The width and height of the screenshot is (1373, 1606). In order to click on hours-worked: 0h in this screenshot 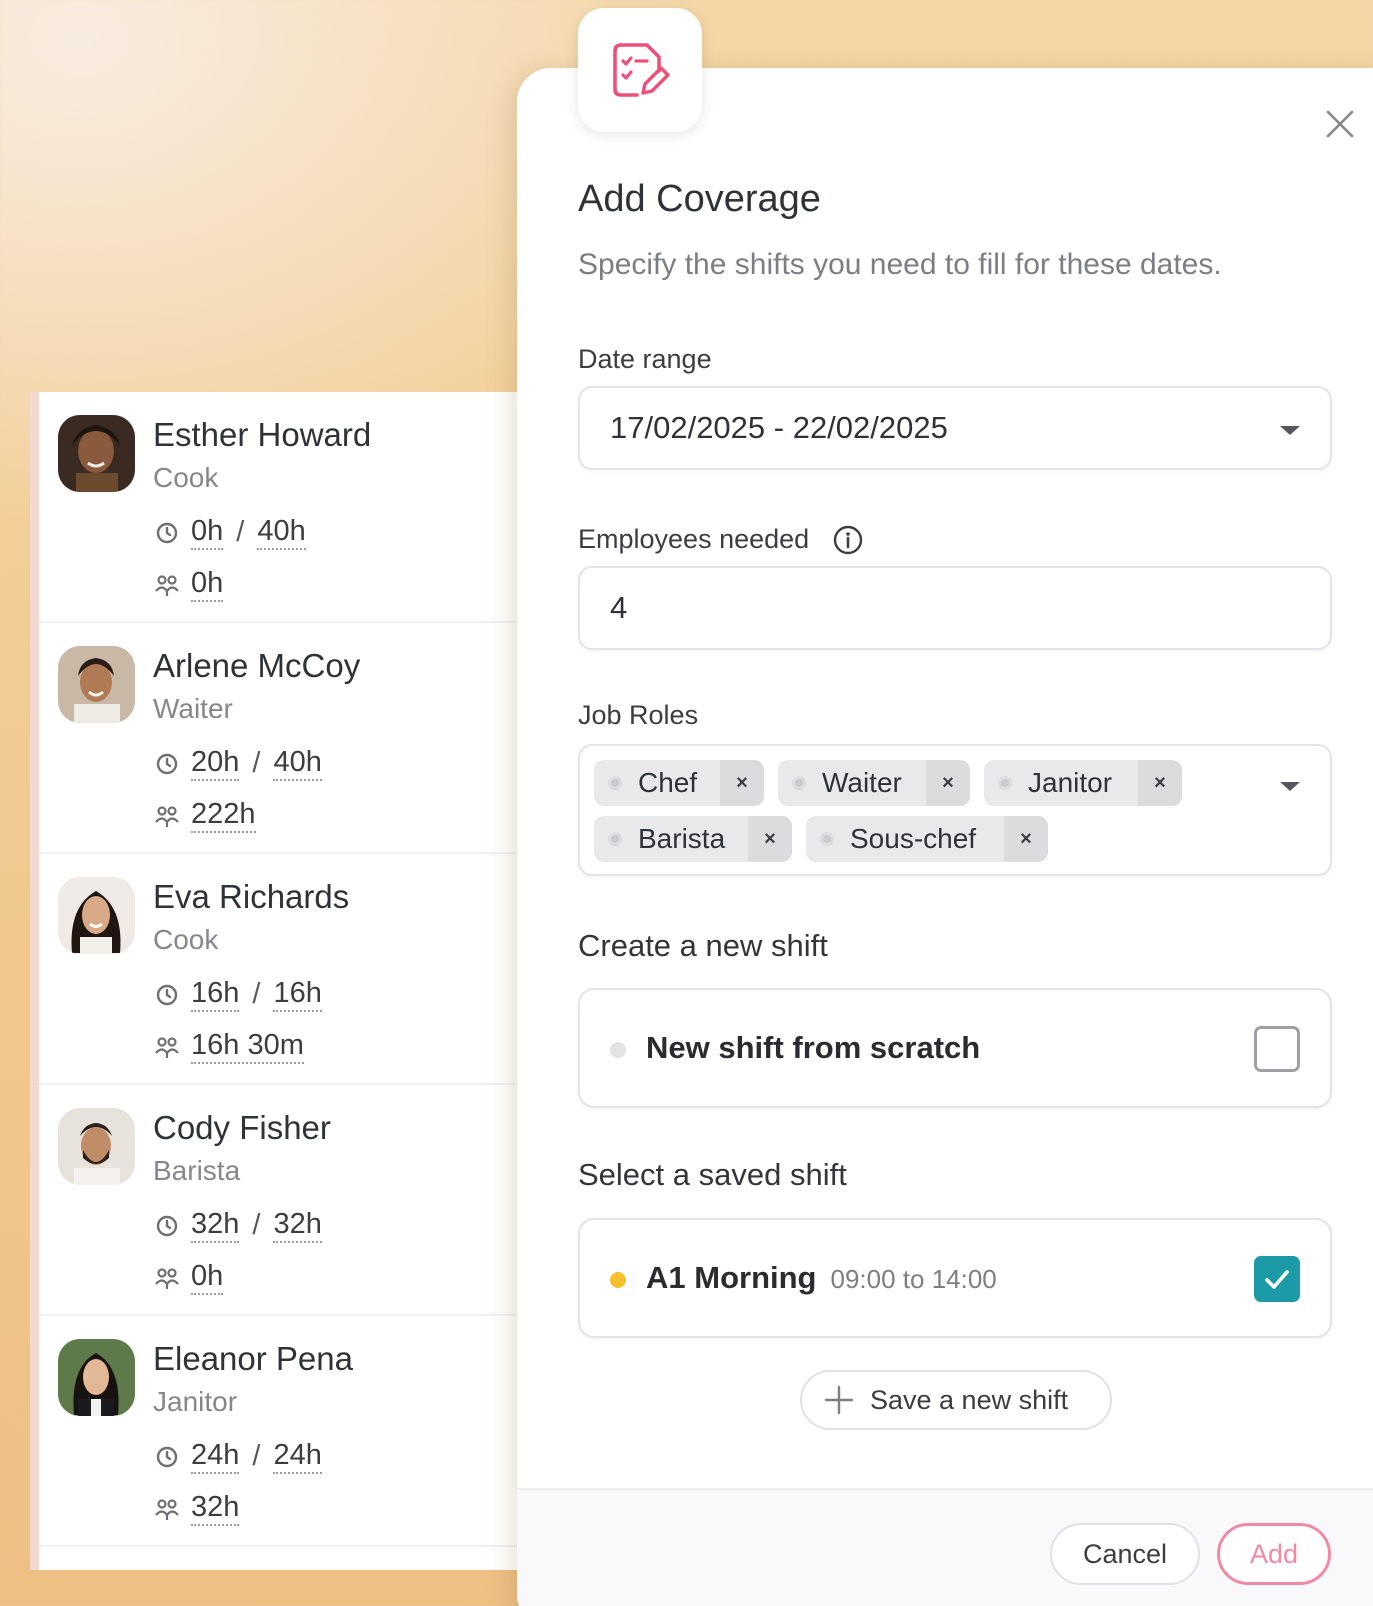, I will do `click(207, 532)`.